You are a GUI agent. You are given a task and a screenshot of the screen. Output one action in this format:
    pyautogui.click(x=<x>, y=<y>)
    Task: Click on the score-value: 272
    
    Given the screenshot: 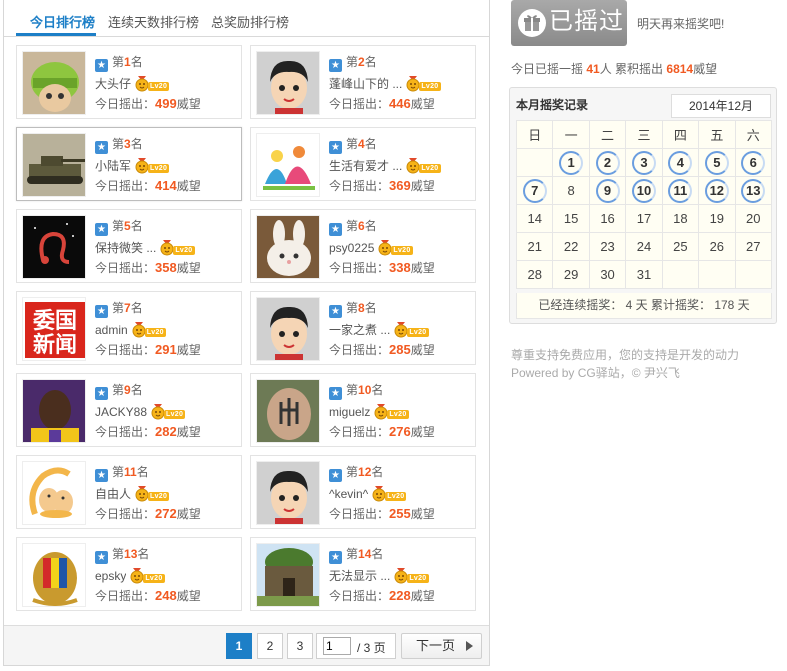 What is the action you would take?
    pyautogui.click(x=166, y=513)
    